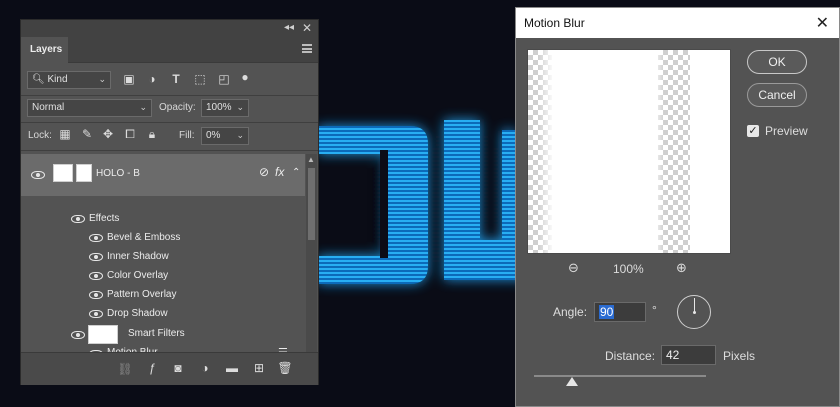 This screenshot has height=407, width=840. What do you see at coordinates (570, 312) in the screenshot?
I see `angle-label: Angle:` at bounding box center [570, 312].